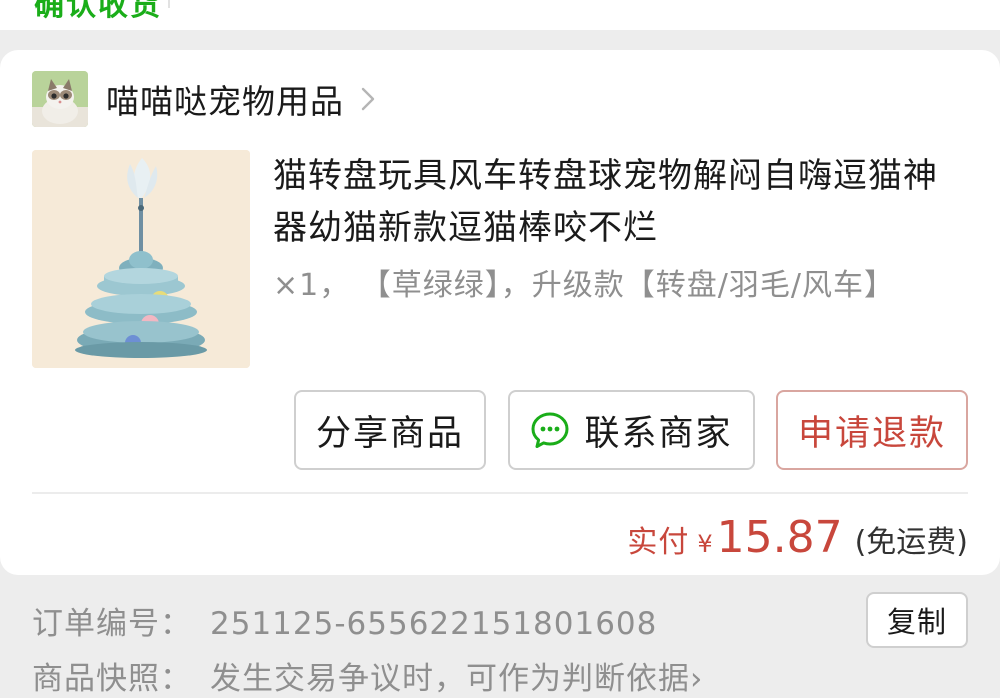 This screenshot has width=1000, height=698. I want to click on shipping-note: (免运费), so click(911, 542).